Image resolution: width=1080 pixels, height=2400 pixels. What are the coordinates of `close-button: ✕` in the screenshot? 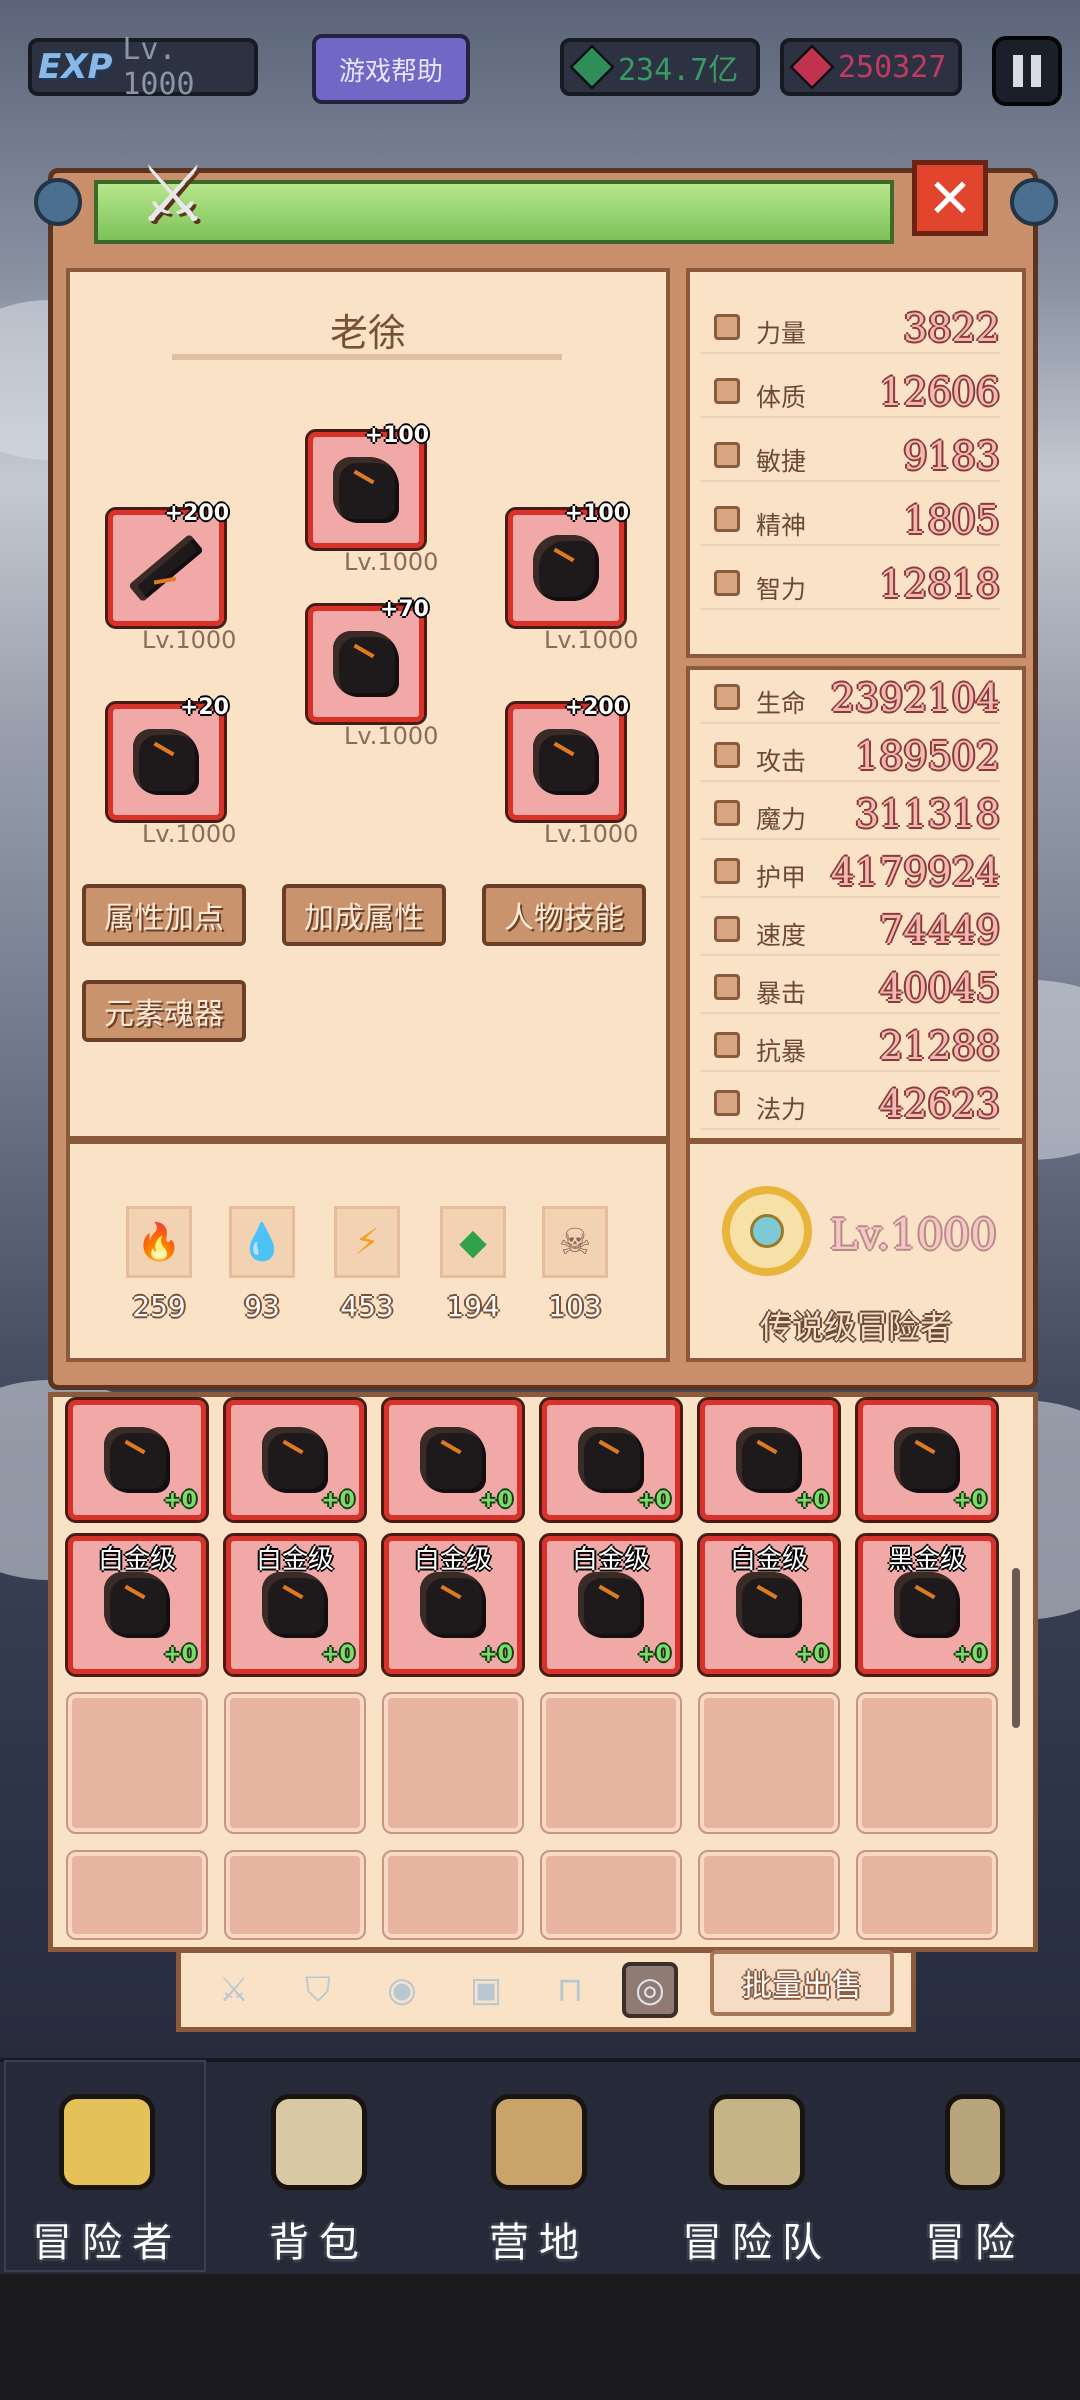 It's located at (950, 198).